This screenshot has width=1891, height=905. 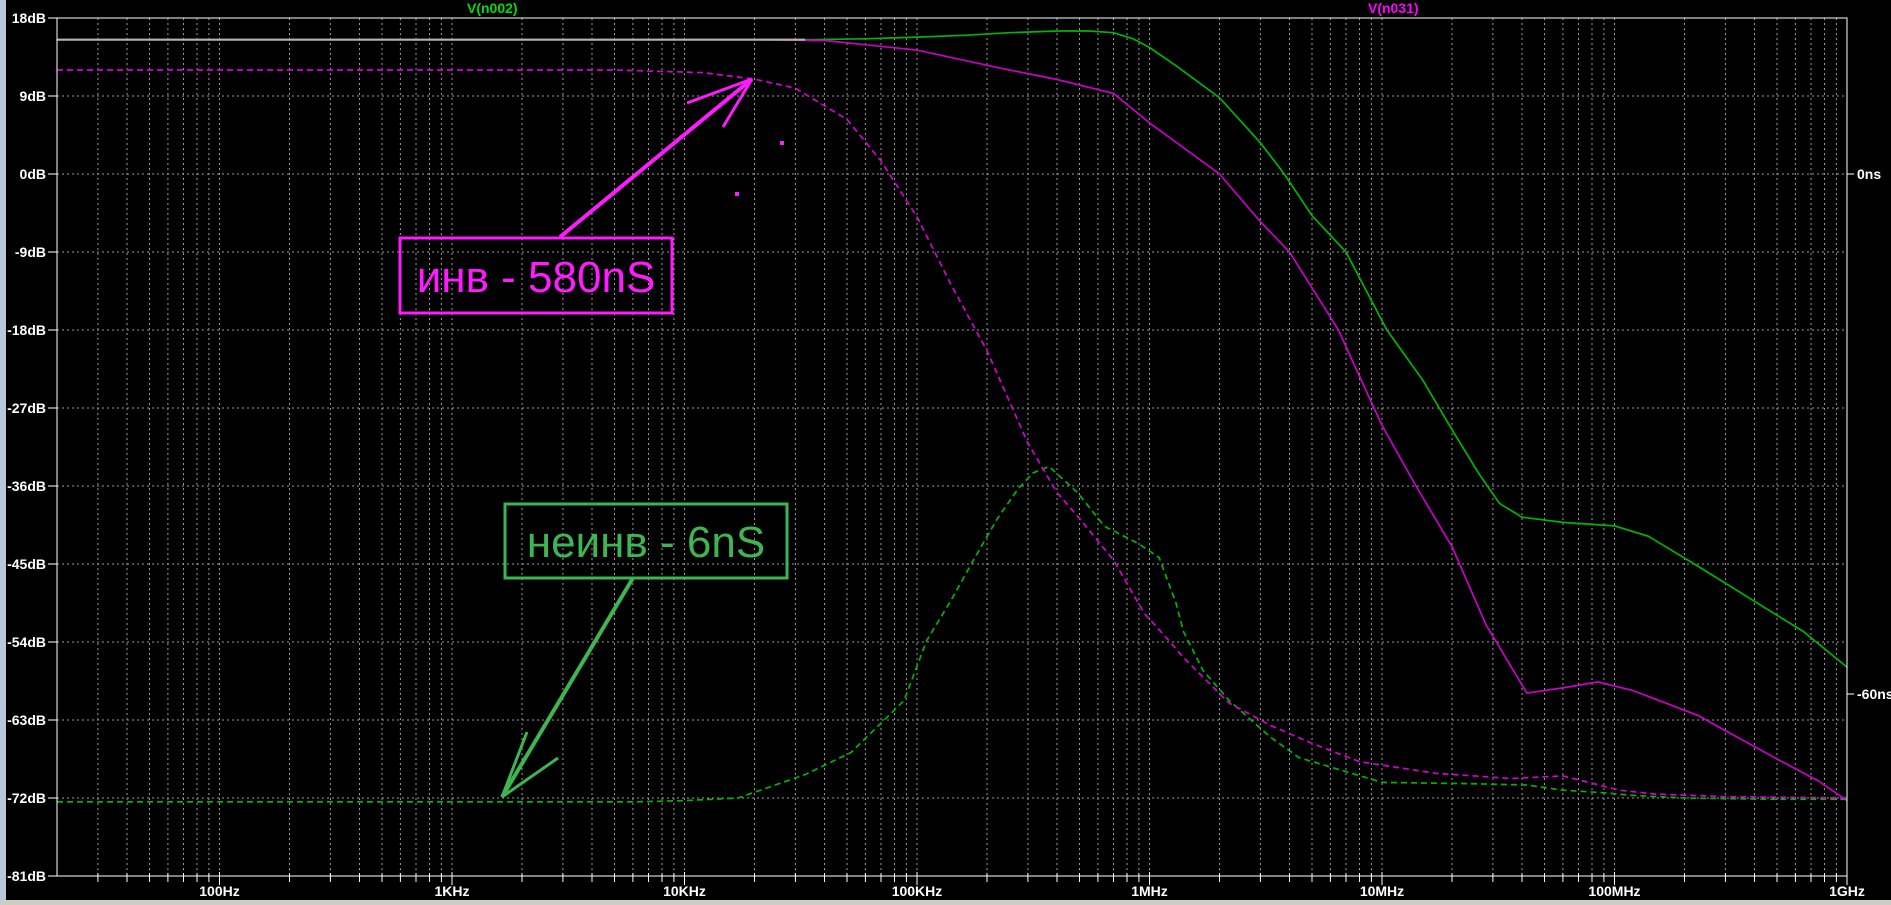 I want to click on y-left-tick-label: -18dB, so click(x=26, y=330).